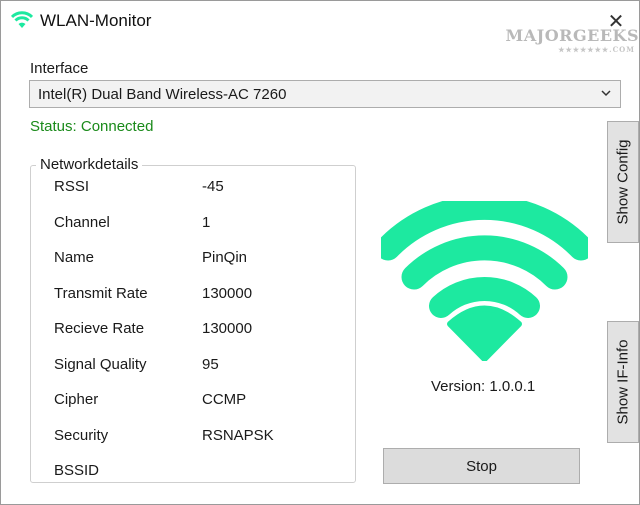 The image size is (640, 505). I want to click on show-if-info-label: Show IF-Info, so click(623, 382).